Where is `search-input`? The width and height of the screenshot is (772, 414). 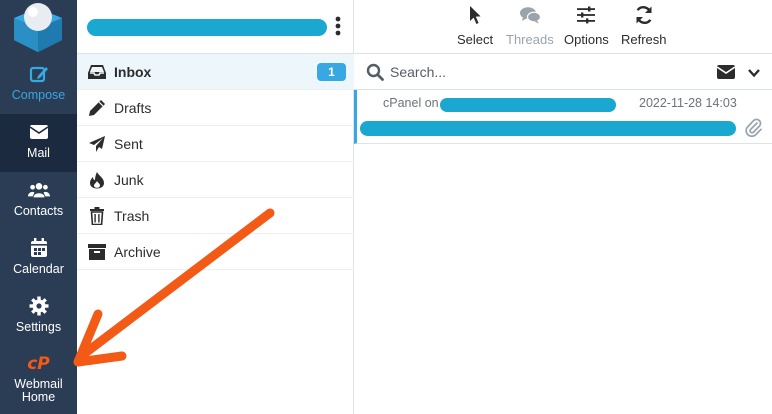 search-input is located at coordinates (540, 72).